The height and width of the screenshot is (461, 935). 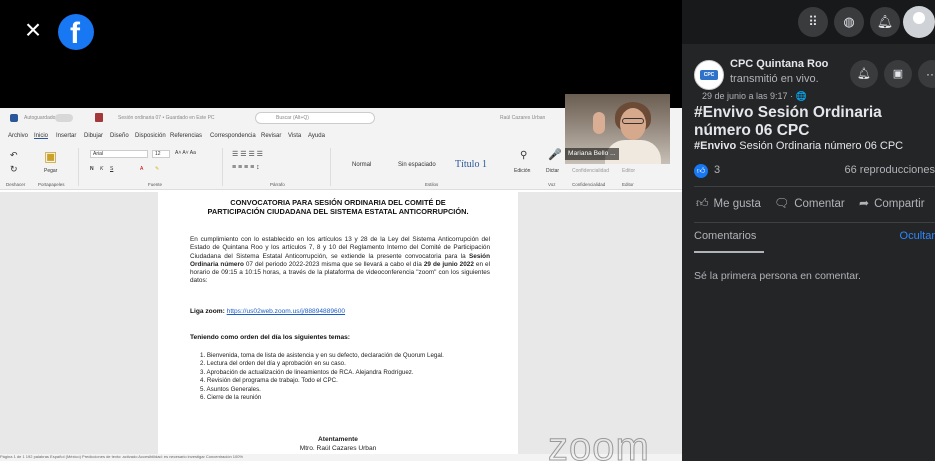 I want to click on word-app-icon, so click(x=14, y=118).